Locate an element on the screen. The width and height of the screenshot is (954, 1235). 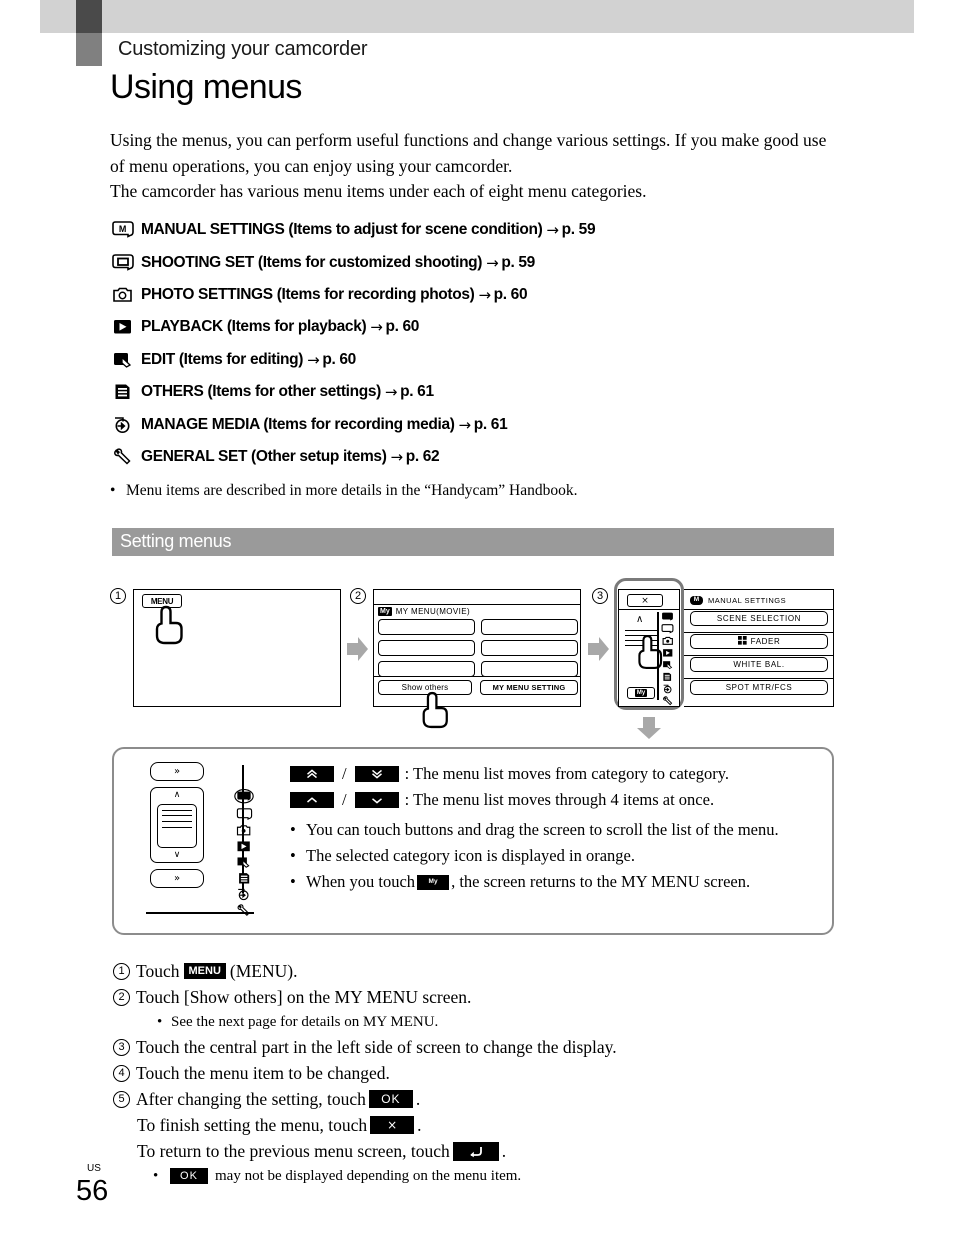
scroll-thumb is located at coordinates (177, 826).